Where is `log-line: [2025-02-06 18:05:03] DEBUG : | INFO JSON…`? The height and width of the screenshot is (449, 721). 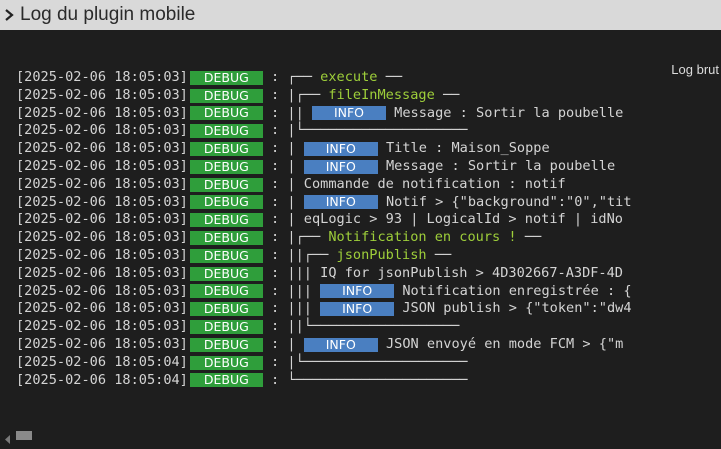
log-line: [2025-02-06 18:05:03] DEBUG : | INFO JSON… is located at coordinates (324, 345).